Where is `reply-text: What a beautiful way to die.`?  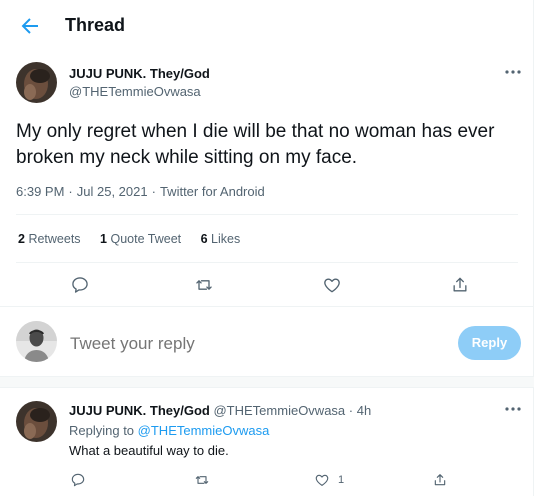 reply-text: What a beautiful way to die. is located at coordinates (149, 450).